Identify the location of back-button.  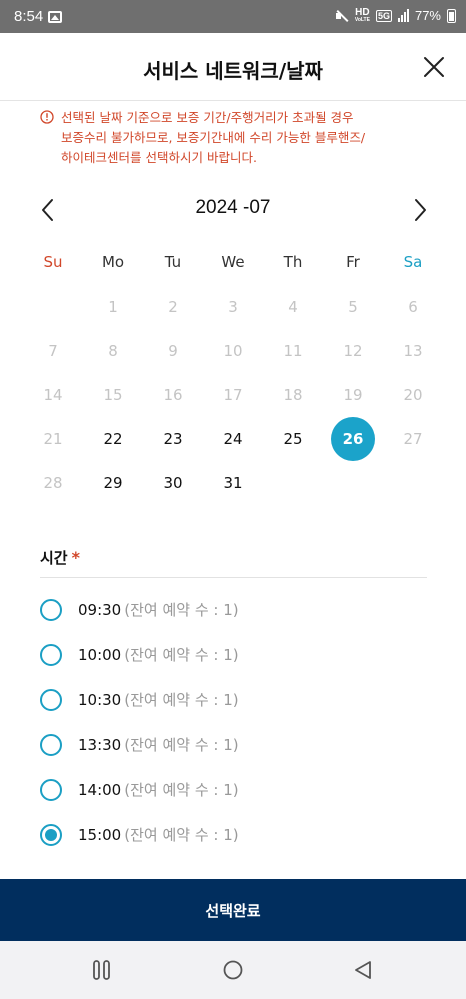
(363, 970).